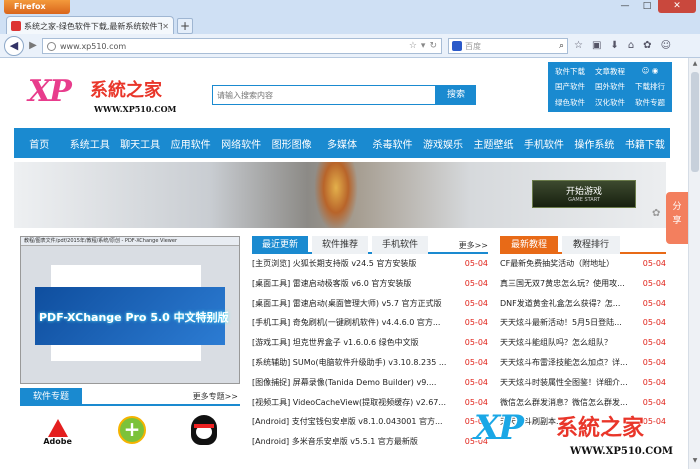 The height and width of the screenshot is (469, 700). Describe the element at coordinates (350, 264) in the screenshot. I see `item-title: [主页浏览] 火狐长期支持版 v24.5 官方安装版` at that location.